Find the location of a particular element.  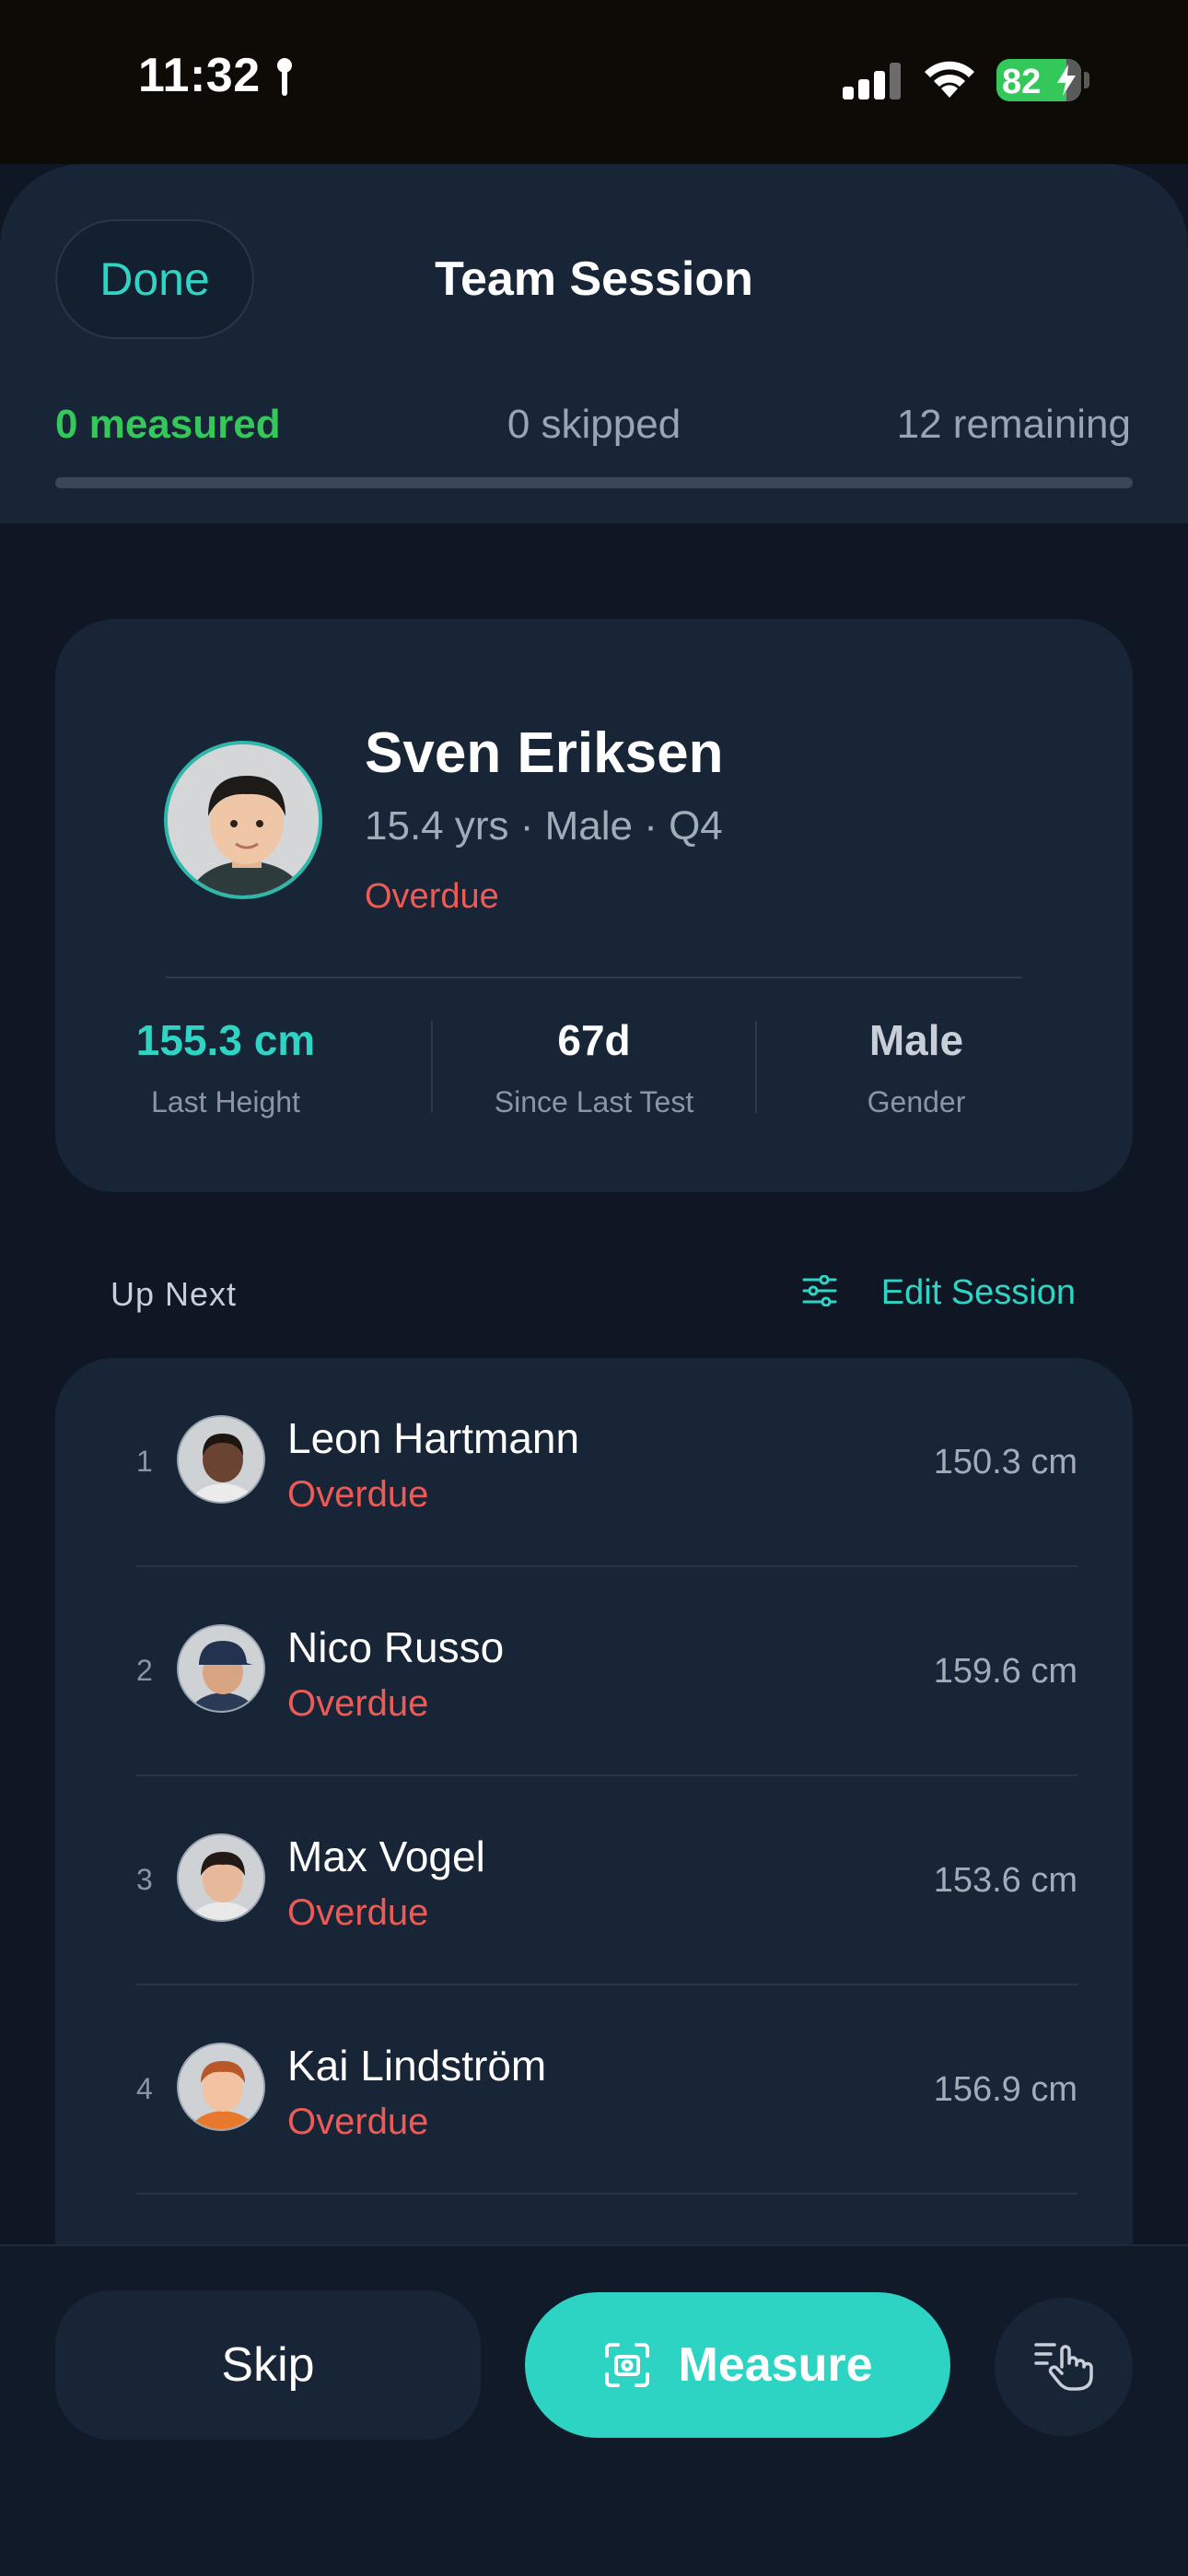

measure-button: Measure is located at coordinates (737, 2365).